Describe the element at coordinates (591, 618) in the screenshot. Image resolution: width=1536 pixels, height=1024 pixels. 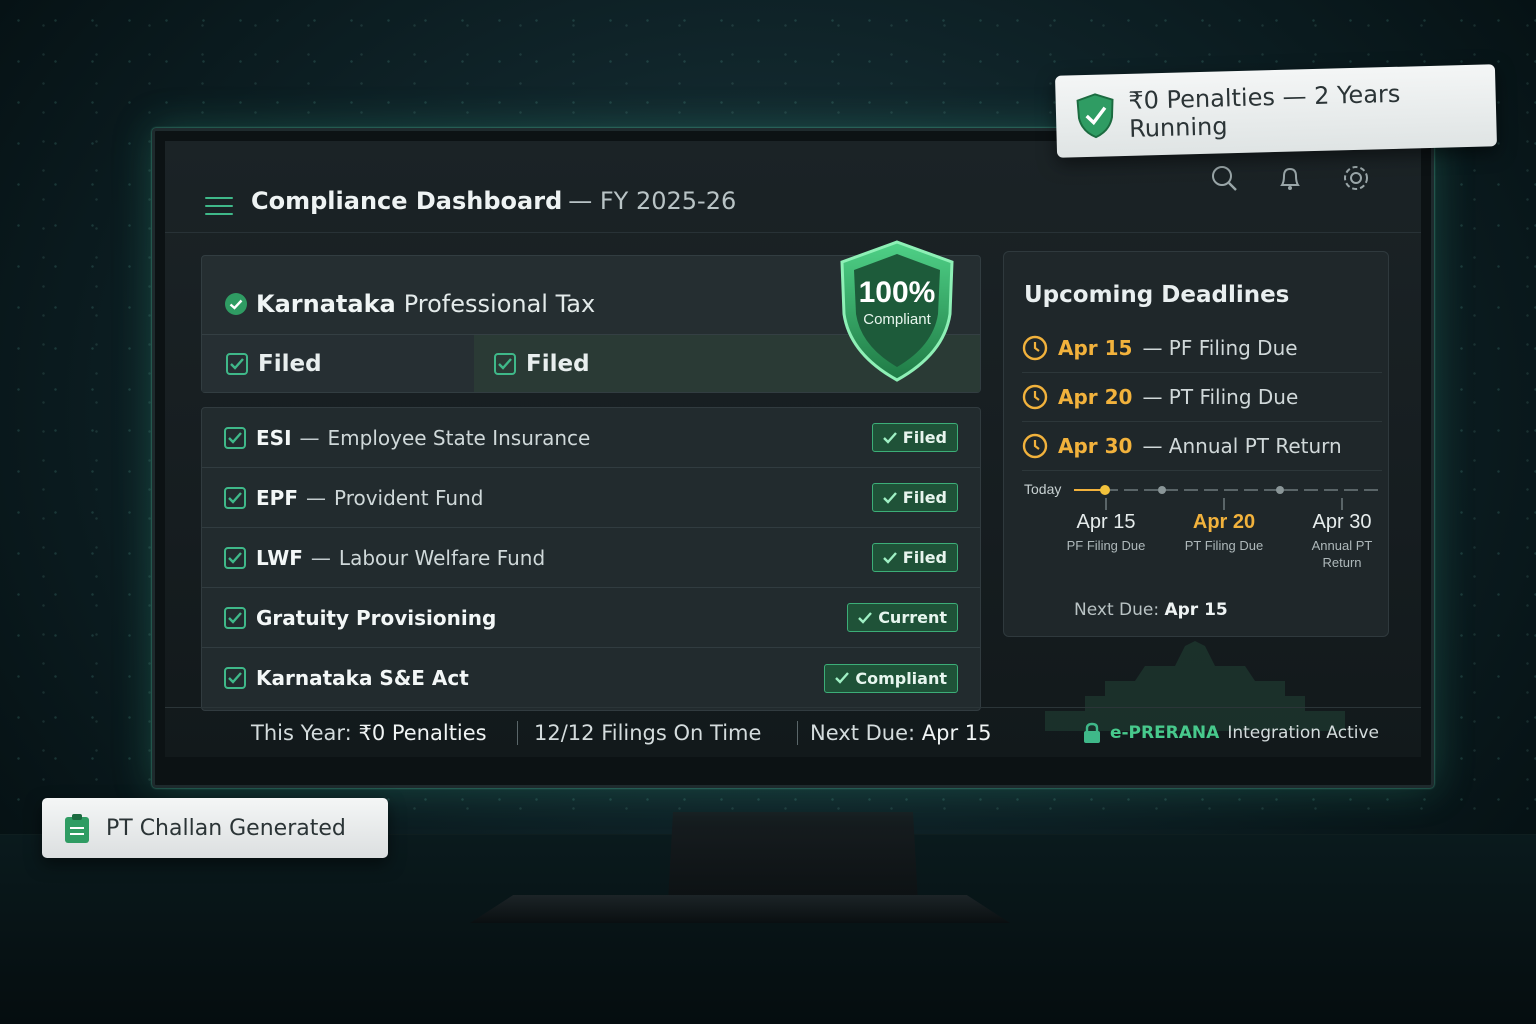
I see `filing-row: Gratuity Provisioning Current` at that location.